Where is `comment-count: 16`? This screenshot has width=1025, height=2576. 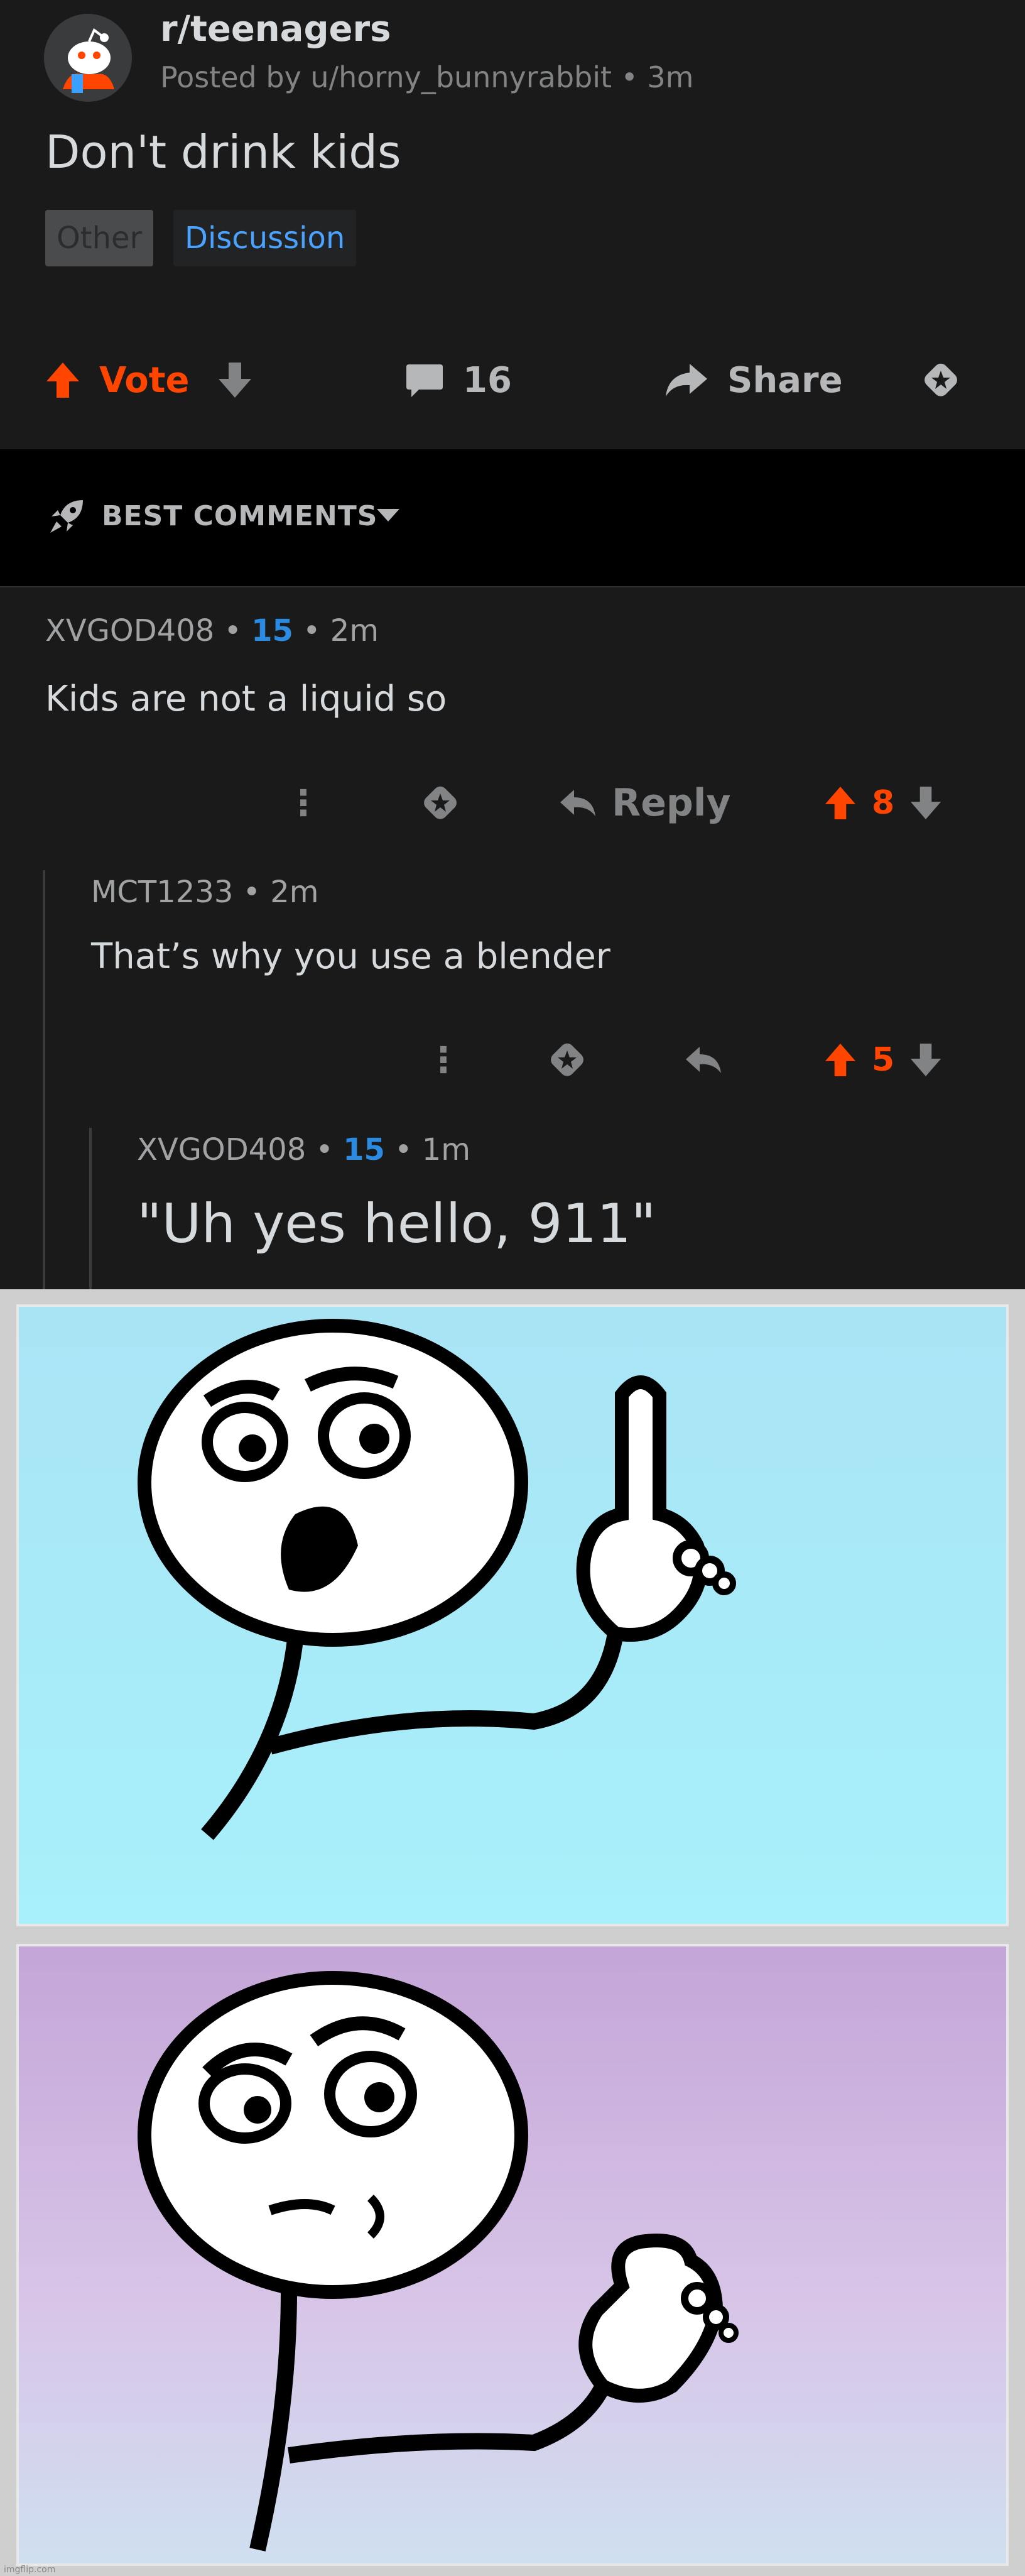 comment-count: 16 is located at coordinates (487, 380).